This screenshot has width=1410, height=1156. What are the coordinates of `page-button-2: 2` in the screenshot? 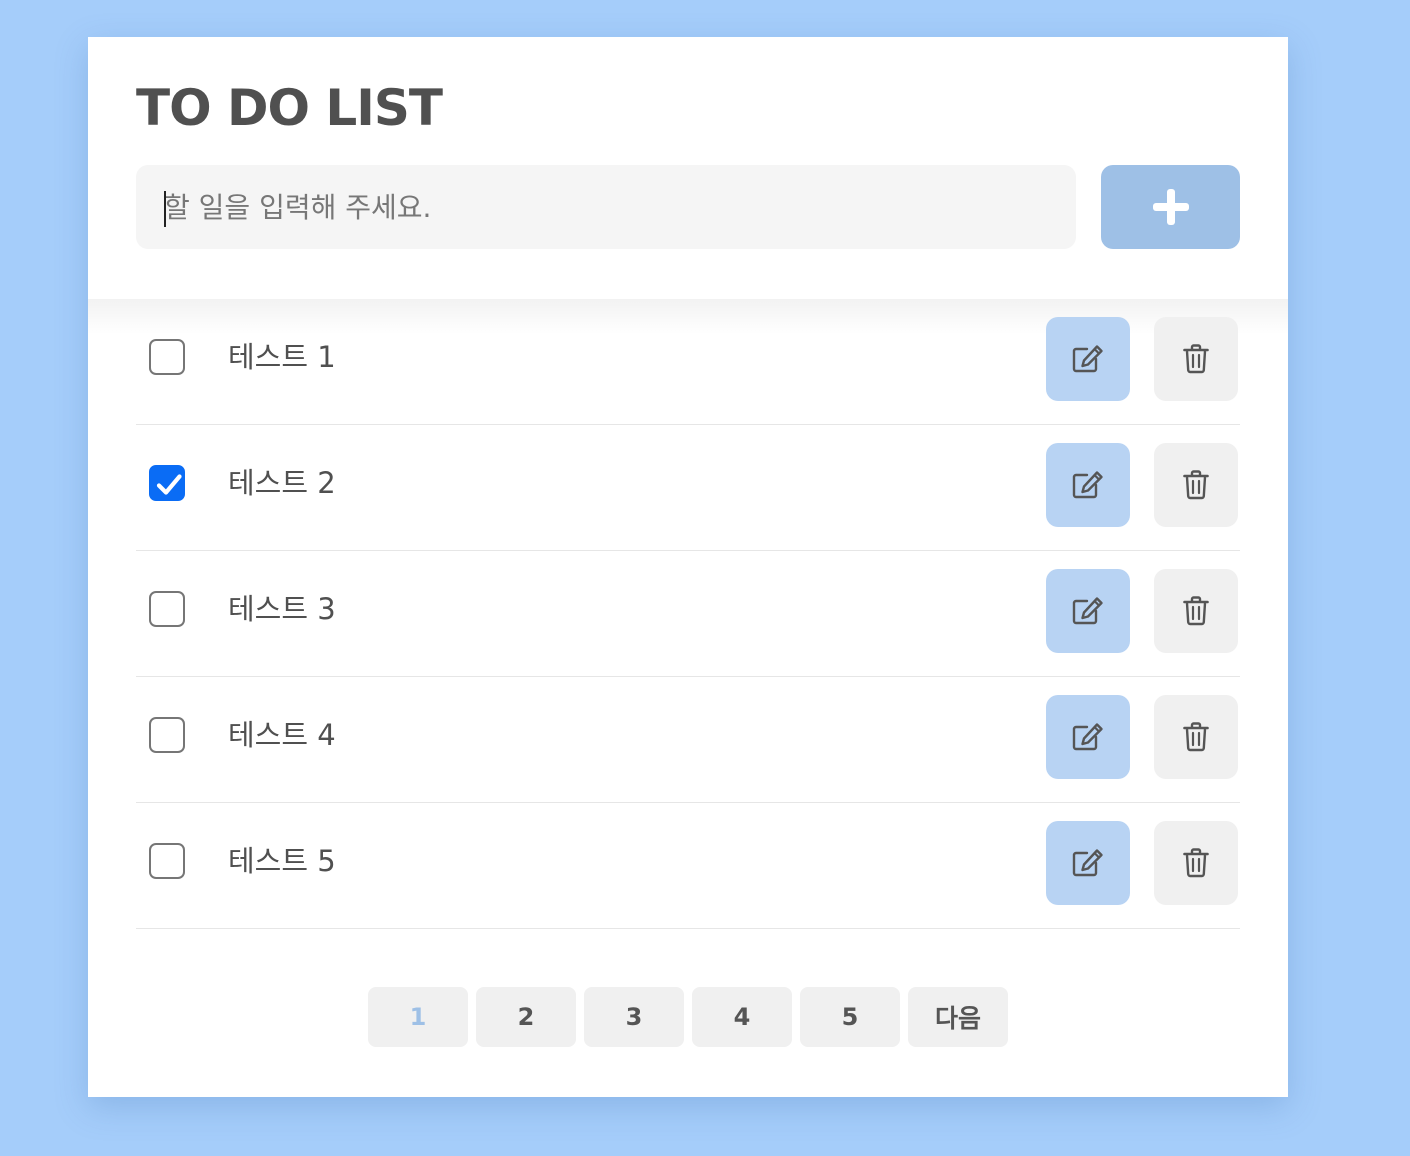 It's located at (526, 1017).